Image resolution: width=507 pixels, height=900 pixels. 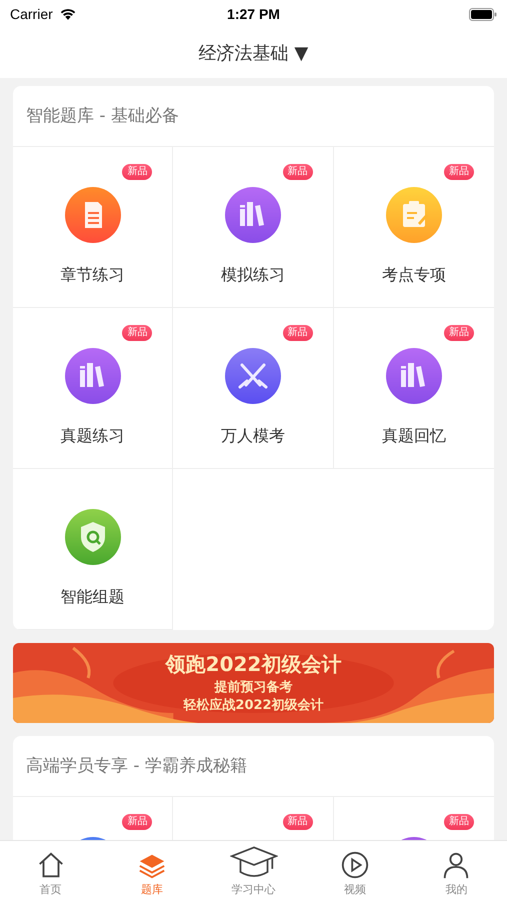 I want to click on subject-dropdown: 经济法基础 ▼, so click(x=253, y=53).